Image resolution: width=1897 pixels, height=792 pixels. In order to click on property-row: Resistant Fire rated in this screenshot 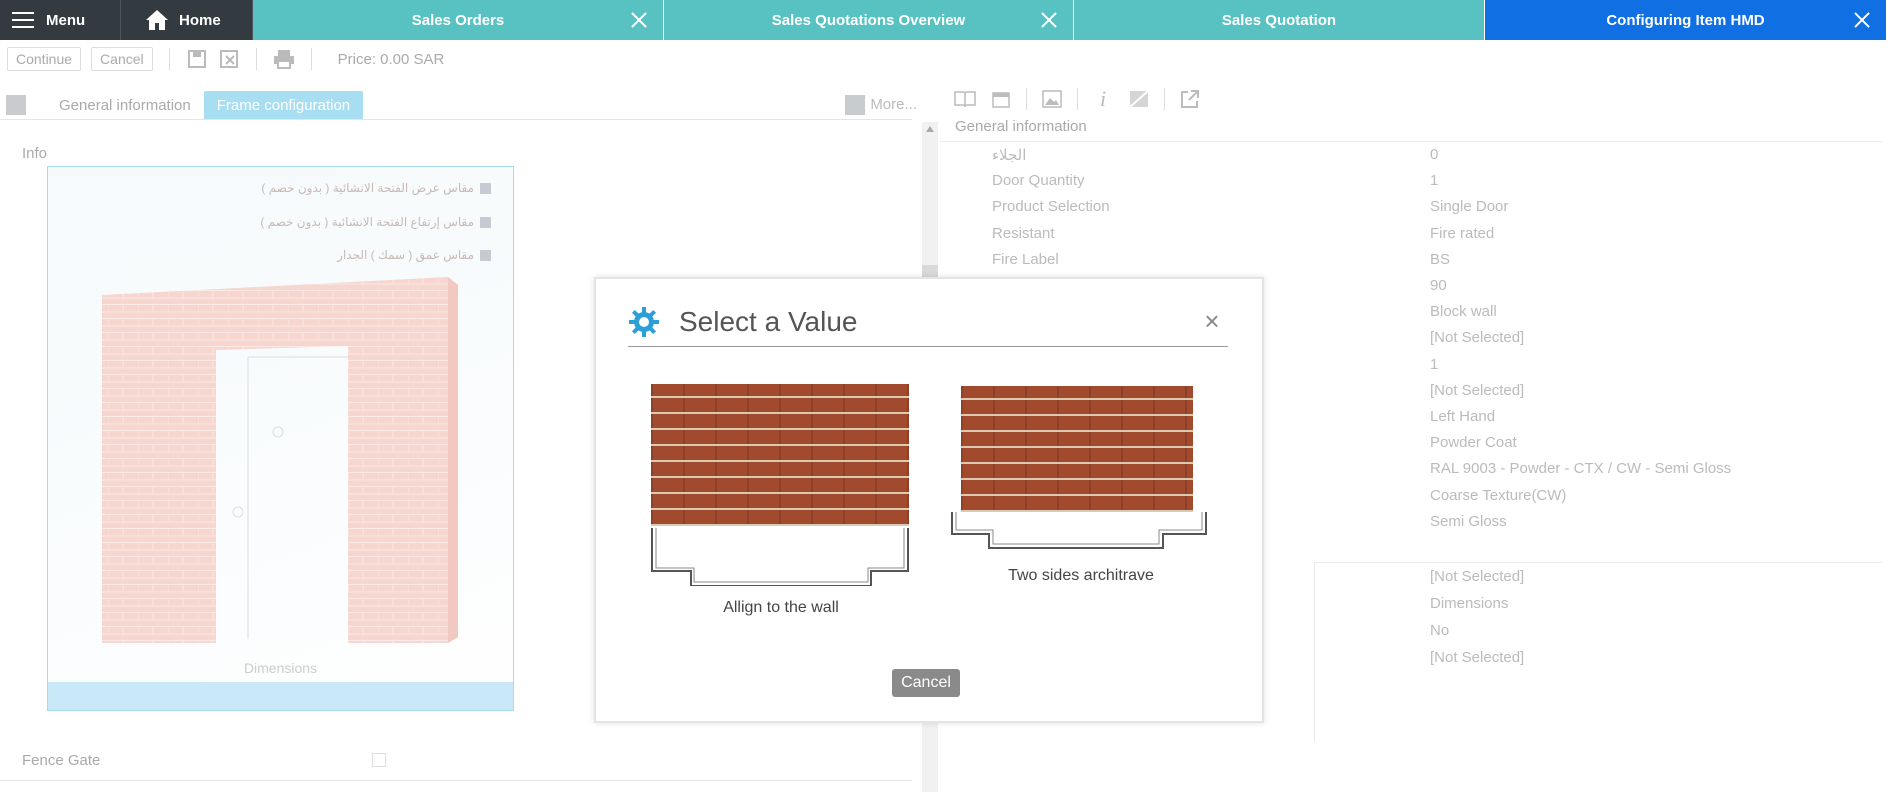, I will do `click(1432, 238)`.